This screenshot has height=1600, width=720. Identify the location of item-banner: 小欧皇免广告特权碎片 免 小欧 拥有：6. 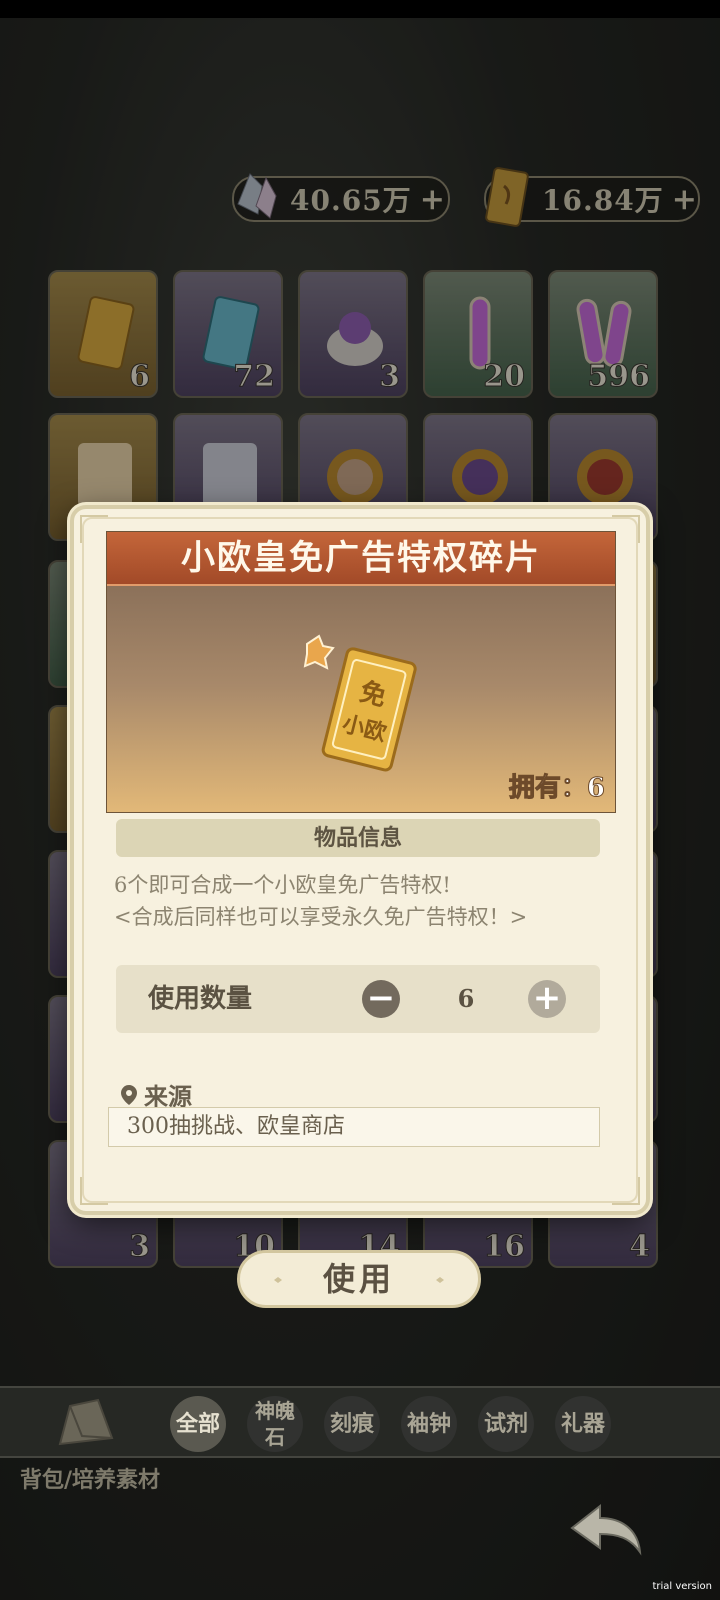
(361, 672).